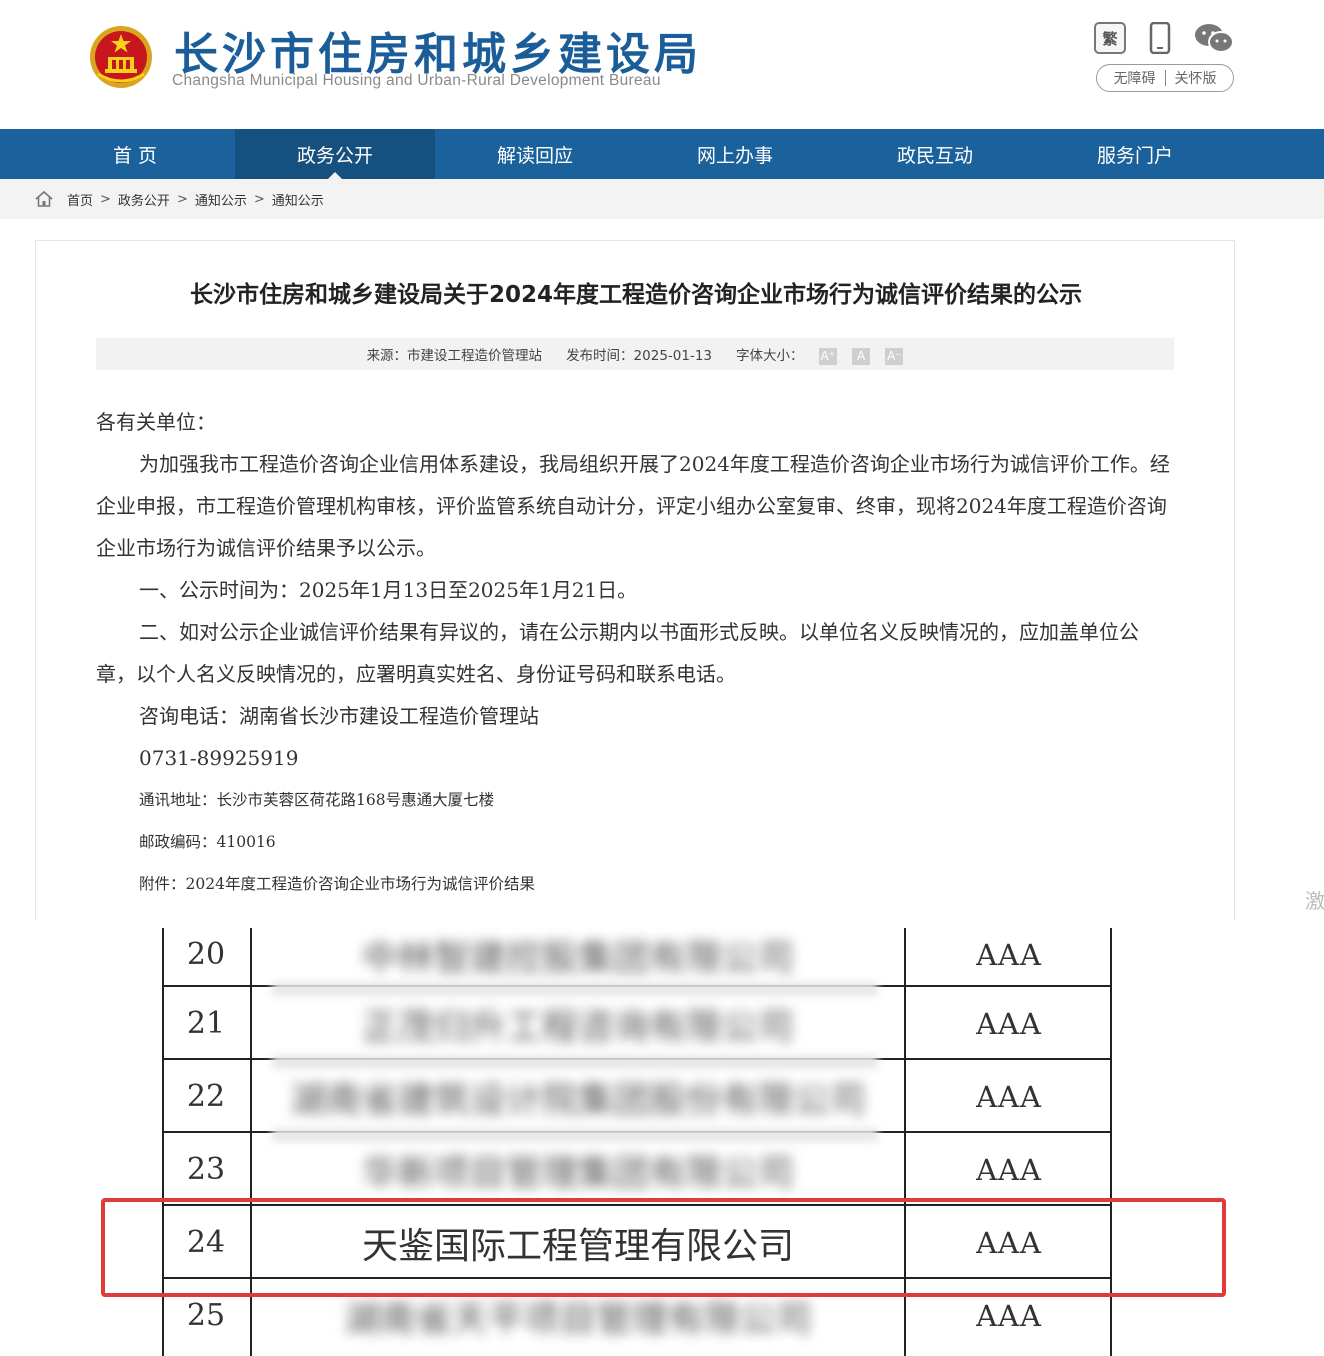 Image resolution: width=1324 pixels, height=1356 pixels. I want to click on wechat-icon, so click(1214, 38).